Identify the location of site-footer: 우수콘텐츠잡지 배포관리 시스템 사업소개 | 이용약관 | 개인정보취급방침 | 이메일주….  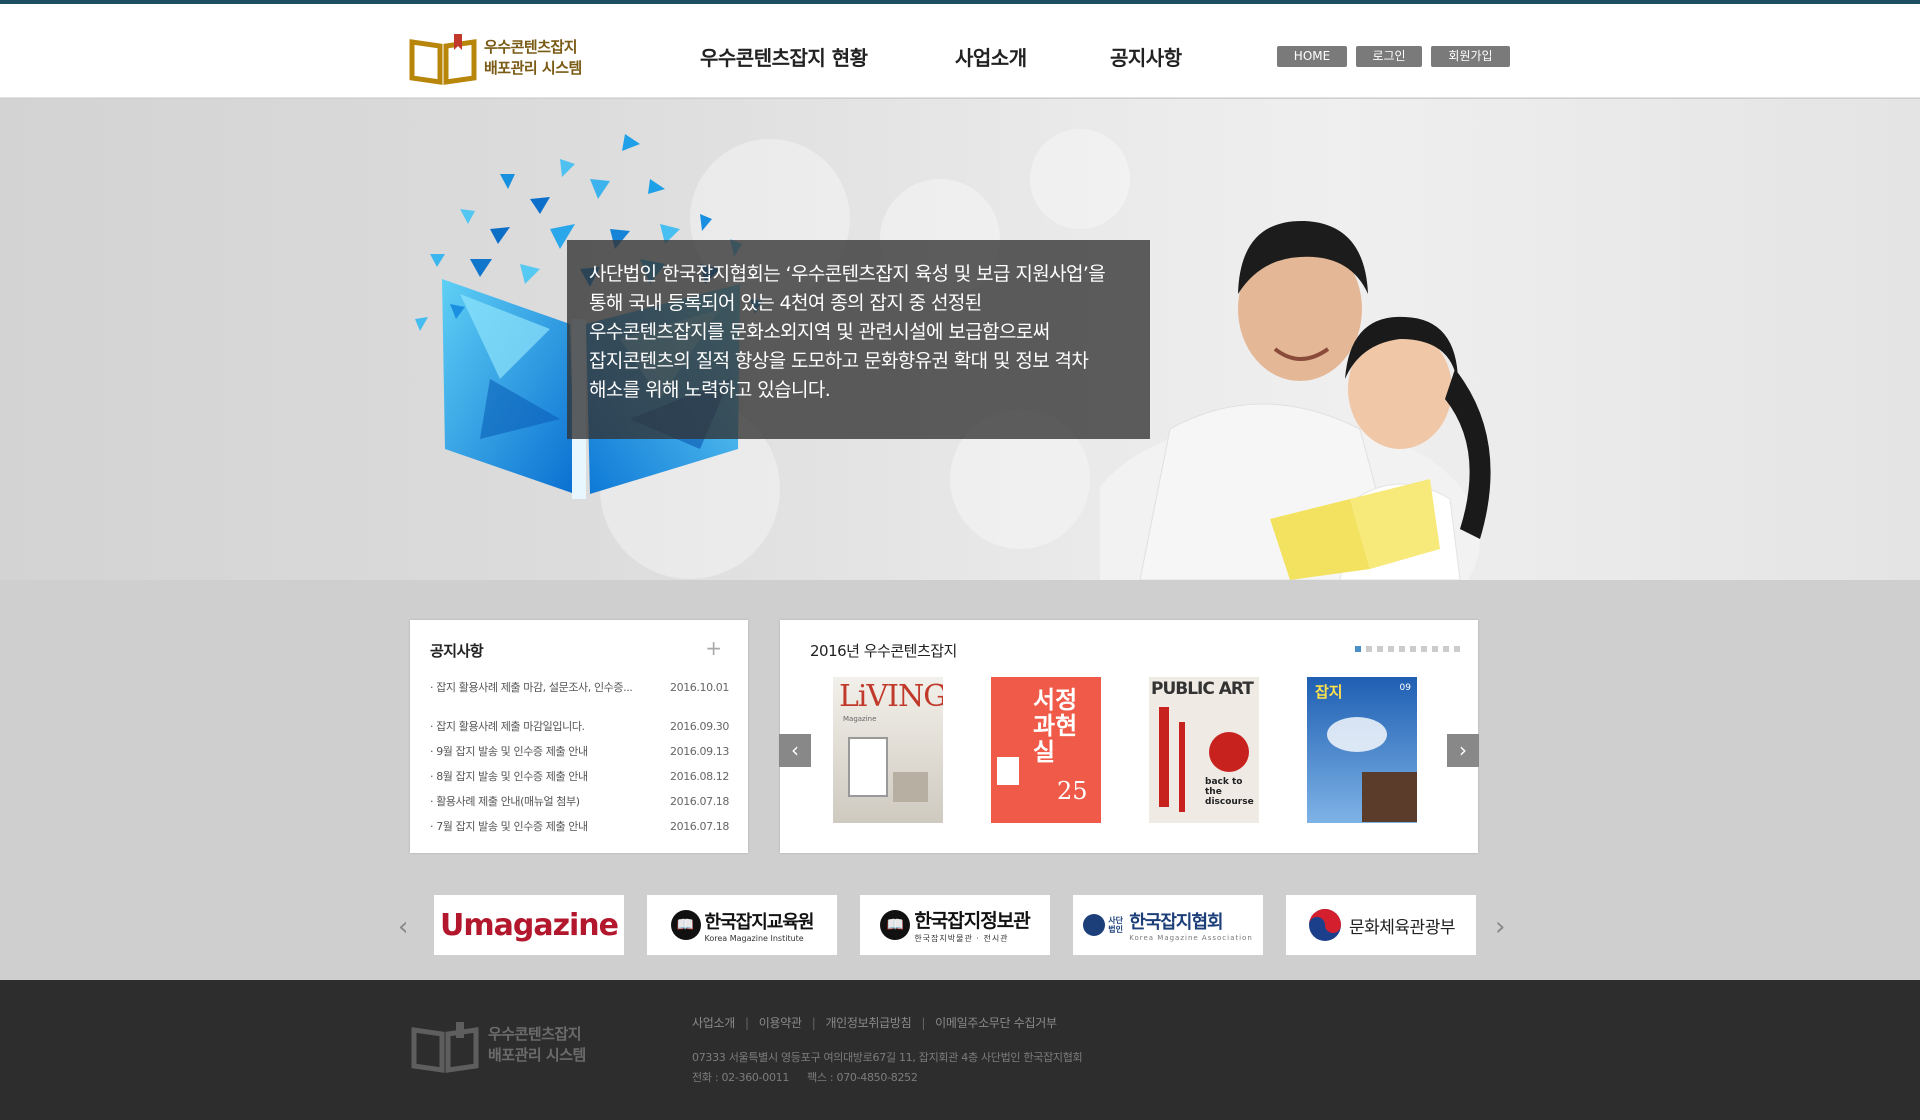
(960, 1050).